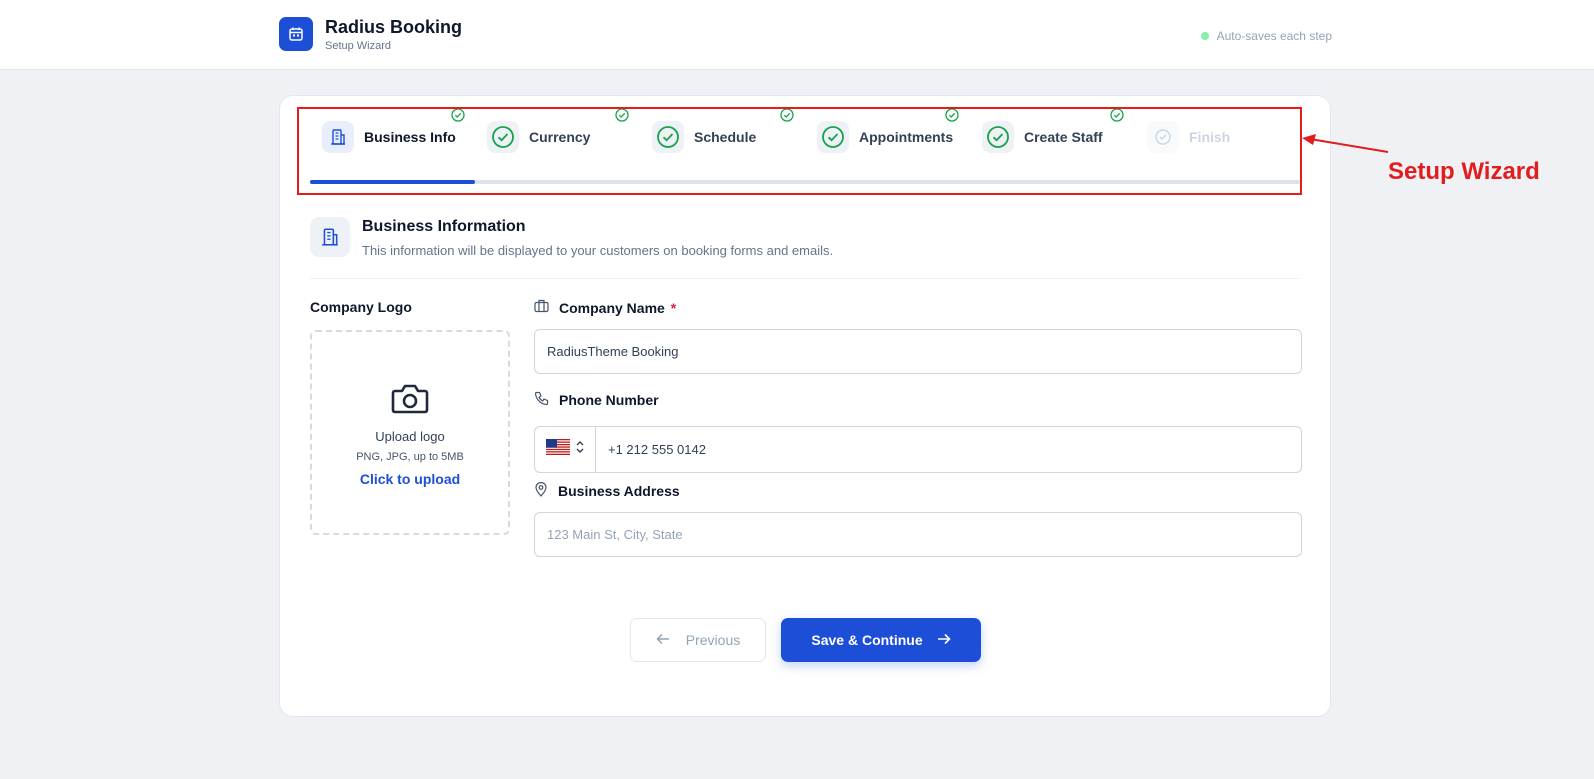 The height and width of the screenshot is (779, 1594). Describe the element at coordinates (918, 351) in the screenshot. I see `company-name-input: RadiusTheme Booking` at that location.